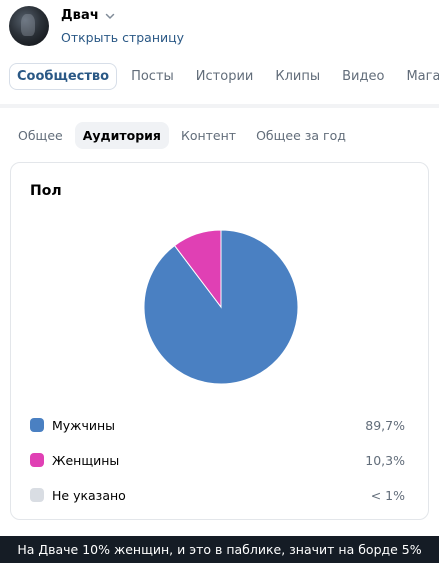 The image size is (439, 563). Describe the element at coordinates (29, 26) in the screenshot. I see `avatar` at that location.